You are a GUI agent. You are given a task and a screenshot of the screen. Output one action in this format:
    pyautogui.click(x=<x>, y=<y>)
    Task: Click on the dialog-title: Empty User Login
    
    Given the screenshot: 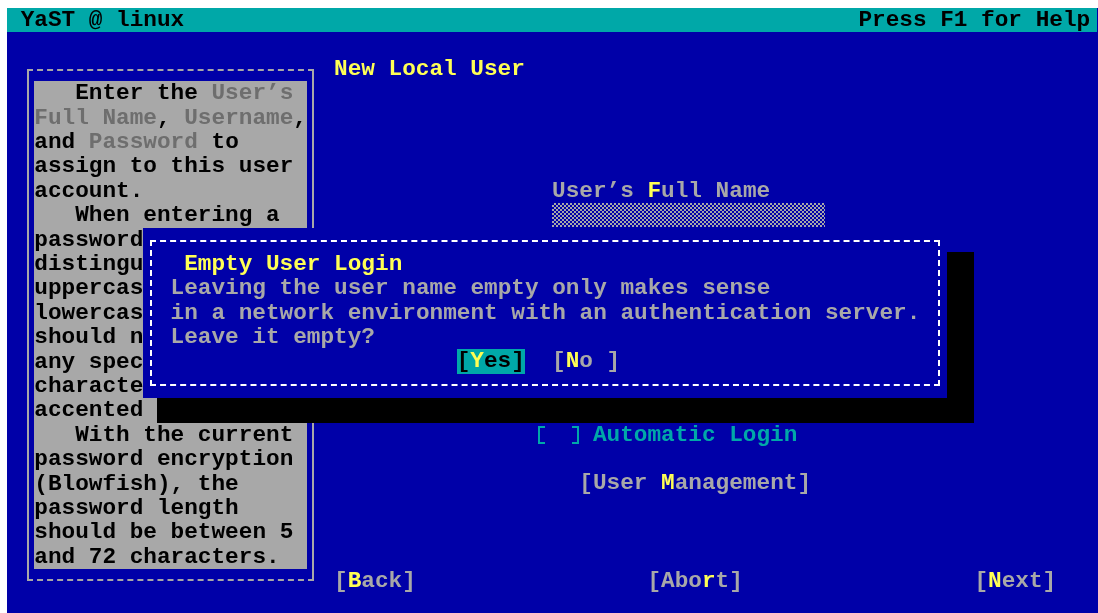 What is the action you would take?
    pyautogui.click(x=293, y=264)
    